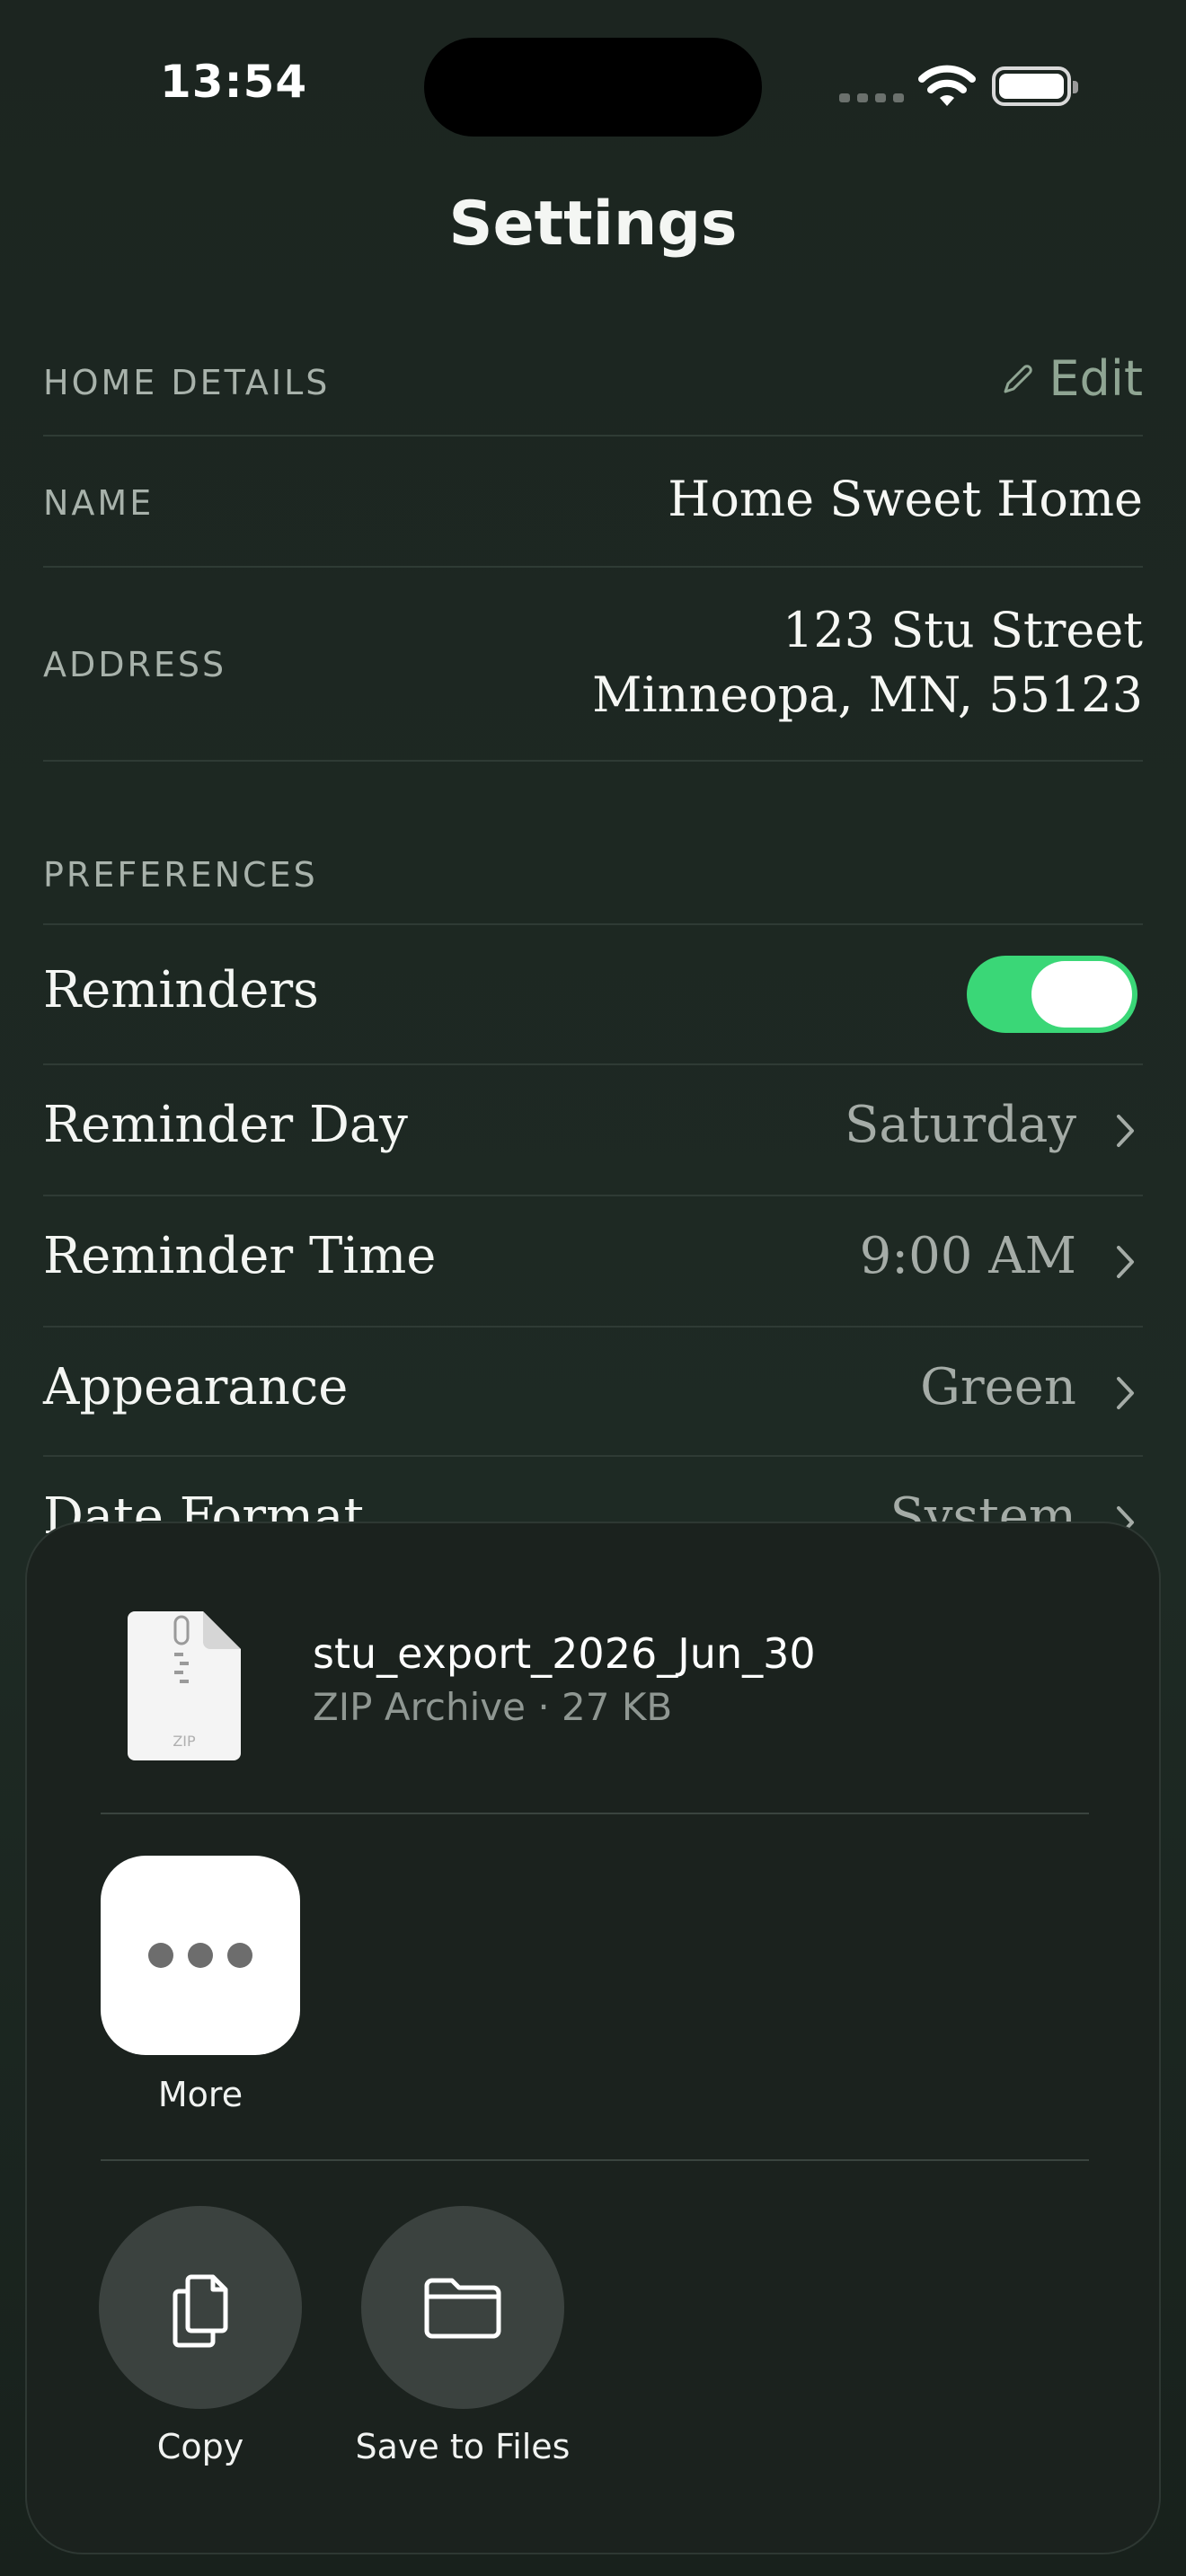 The height and width of the screenshot is (2576, 1186). What do you see at coordinates (564, 1653) in the screenshot?
I see `file-name: stu_export_2026_Jun_30` at bounding box center [564, 1653].